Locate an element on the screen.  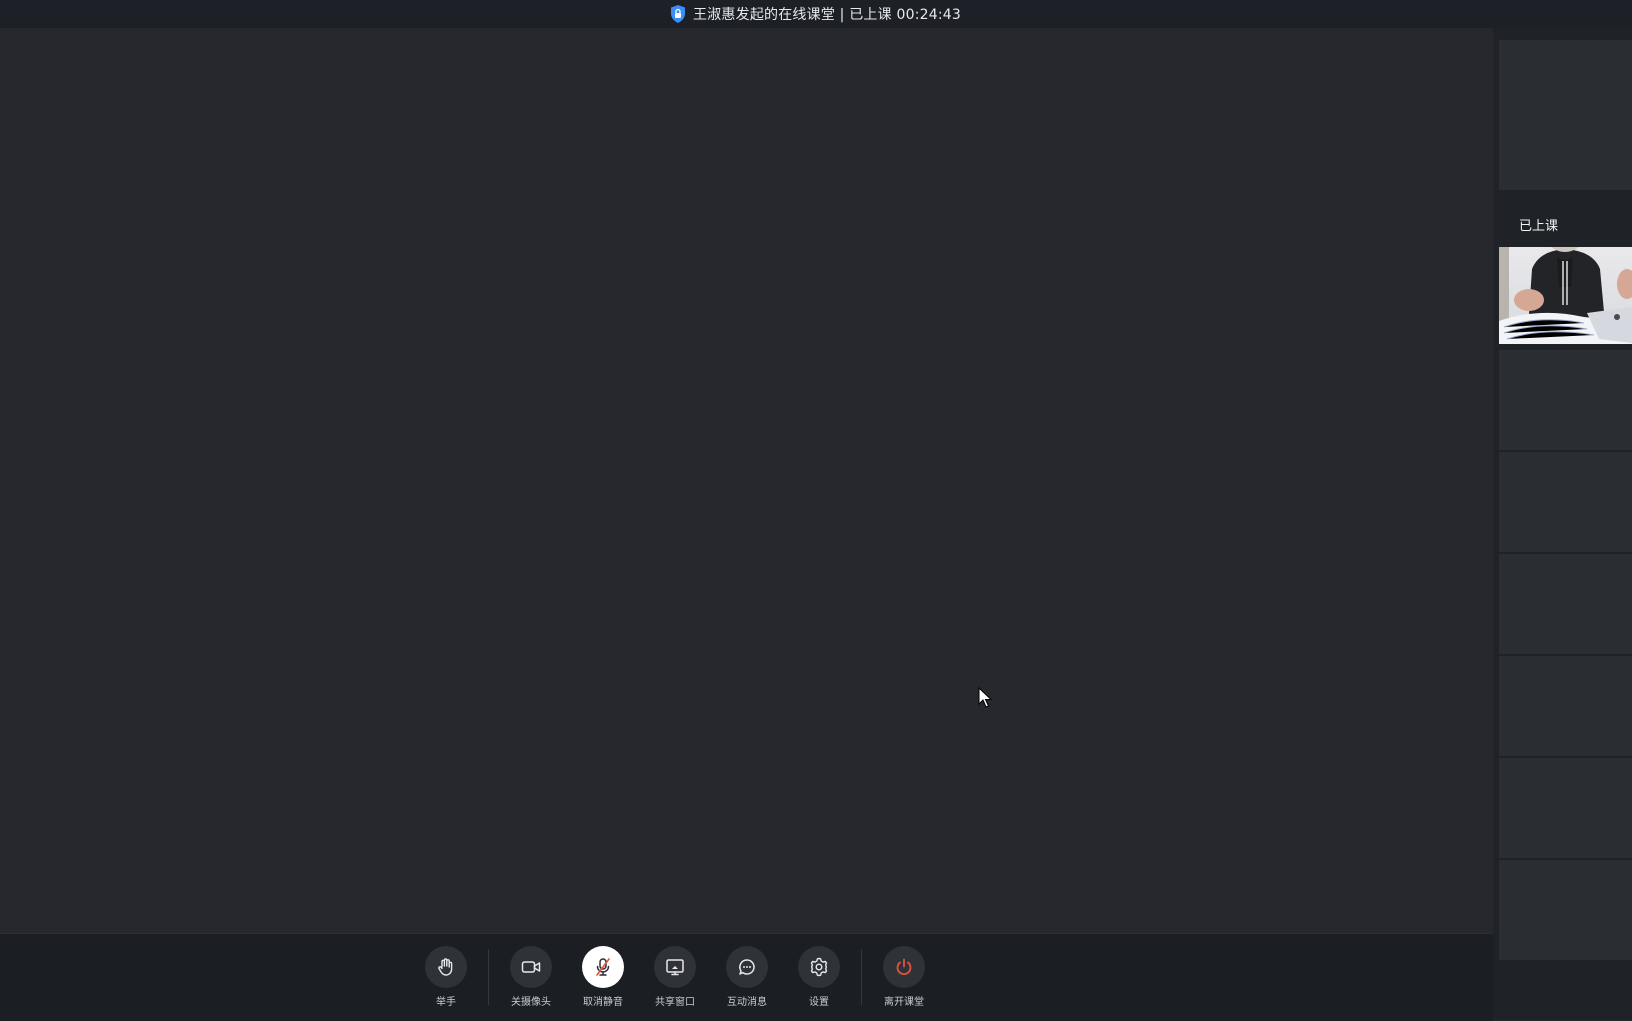
microphone-muted-icon is located at coordinates (603, 967).